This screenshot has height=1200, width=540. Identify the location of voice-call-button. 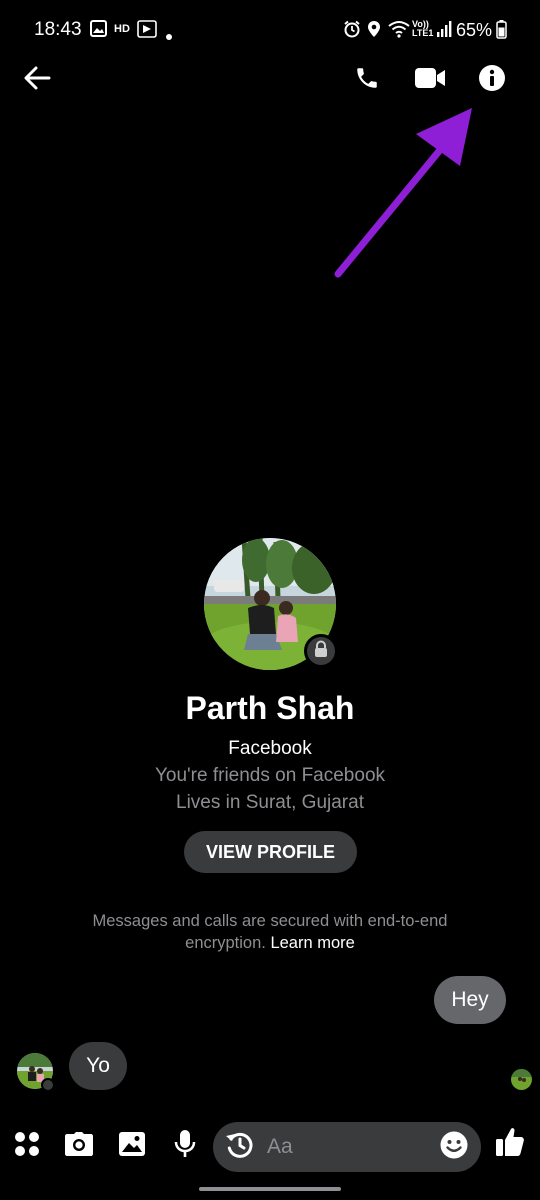
(367, 80).